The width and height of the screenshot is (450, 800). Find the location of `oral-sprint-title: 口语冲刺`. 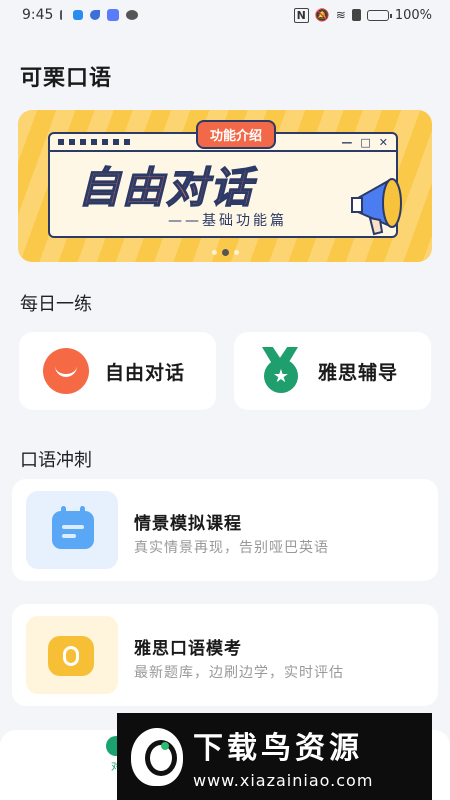

oral-sprint-title: 口语冲刺 is located at coordinates (56, 460).